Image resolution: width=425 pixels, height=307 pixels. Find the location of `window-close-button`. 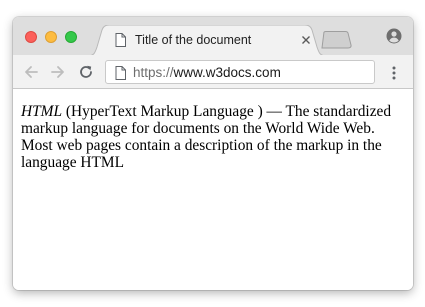

window-close-button is located at coordinates (31, 37).